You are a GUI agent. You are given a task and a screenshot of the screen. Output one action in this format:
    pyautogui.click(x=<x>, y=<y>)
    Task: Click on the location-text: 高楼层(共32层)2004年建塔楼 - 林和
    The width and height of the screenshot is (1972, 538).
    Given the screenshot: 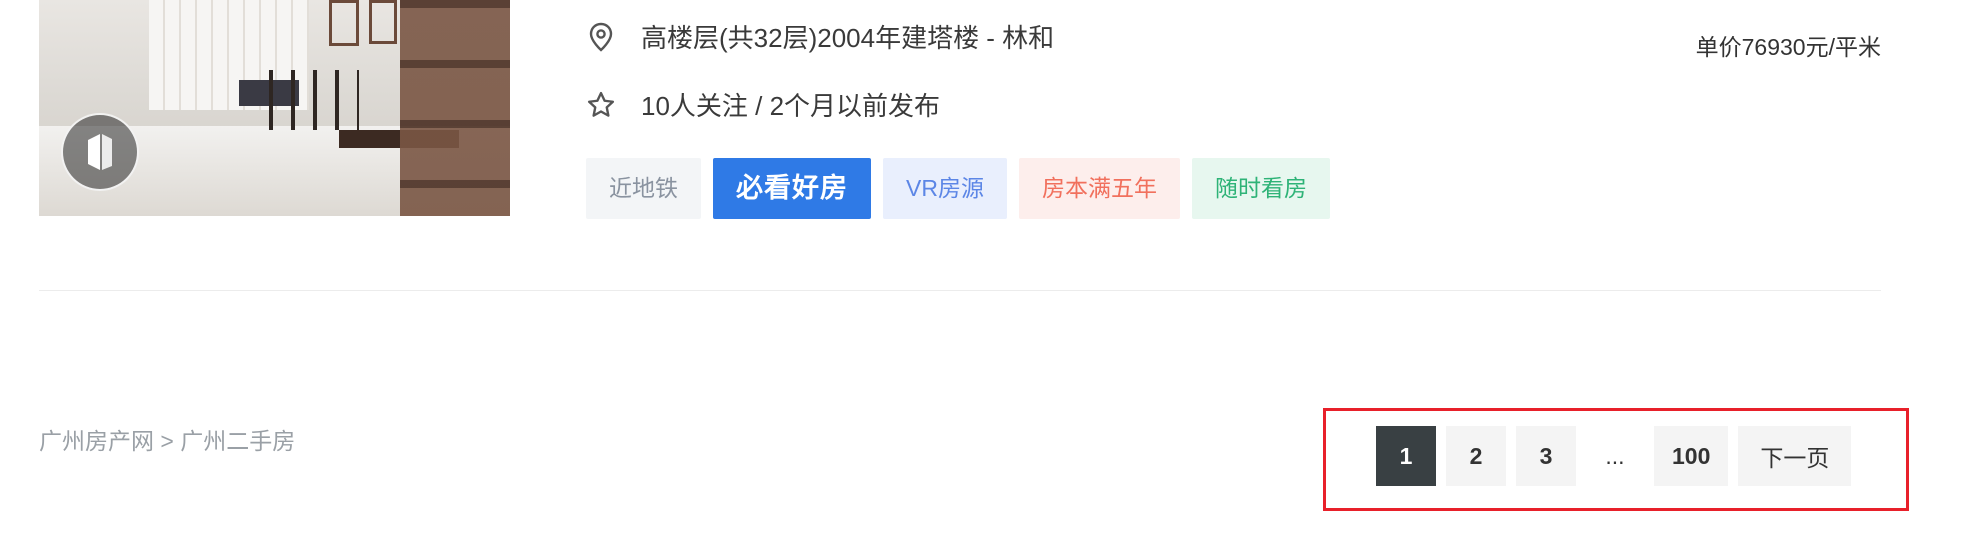 What is the action you would take?
    pyautogui.click(x=847, y=36)
    